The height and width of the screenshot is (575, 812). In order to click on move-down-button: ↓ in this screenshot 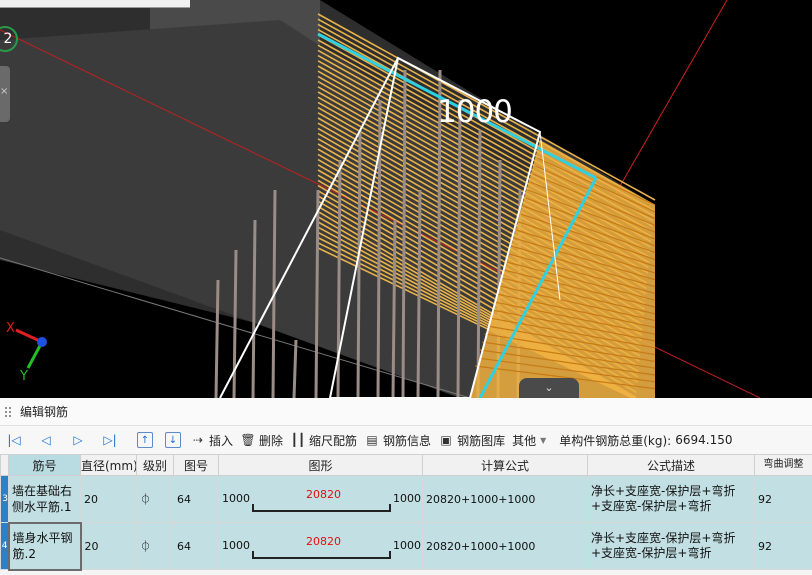, I will do `click(173, 440)`.